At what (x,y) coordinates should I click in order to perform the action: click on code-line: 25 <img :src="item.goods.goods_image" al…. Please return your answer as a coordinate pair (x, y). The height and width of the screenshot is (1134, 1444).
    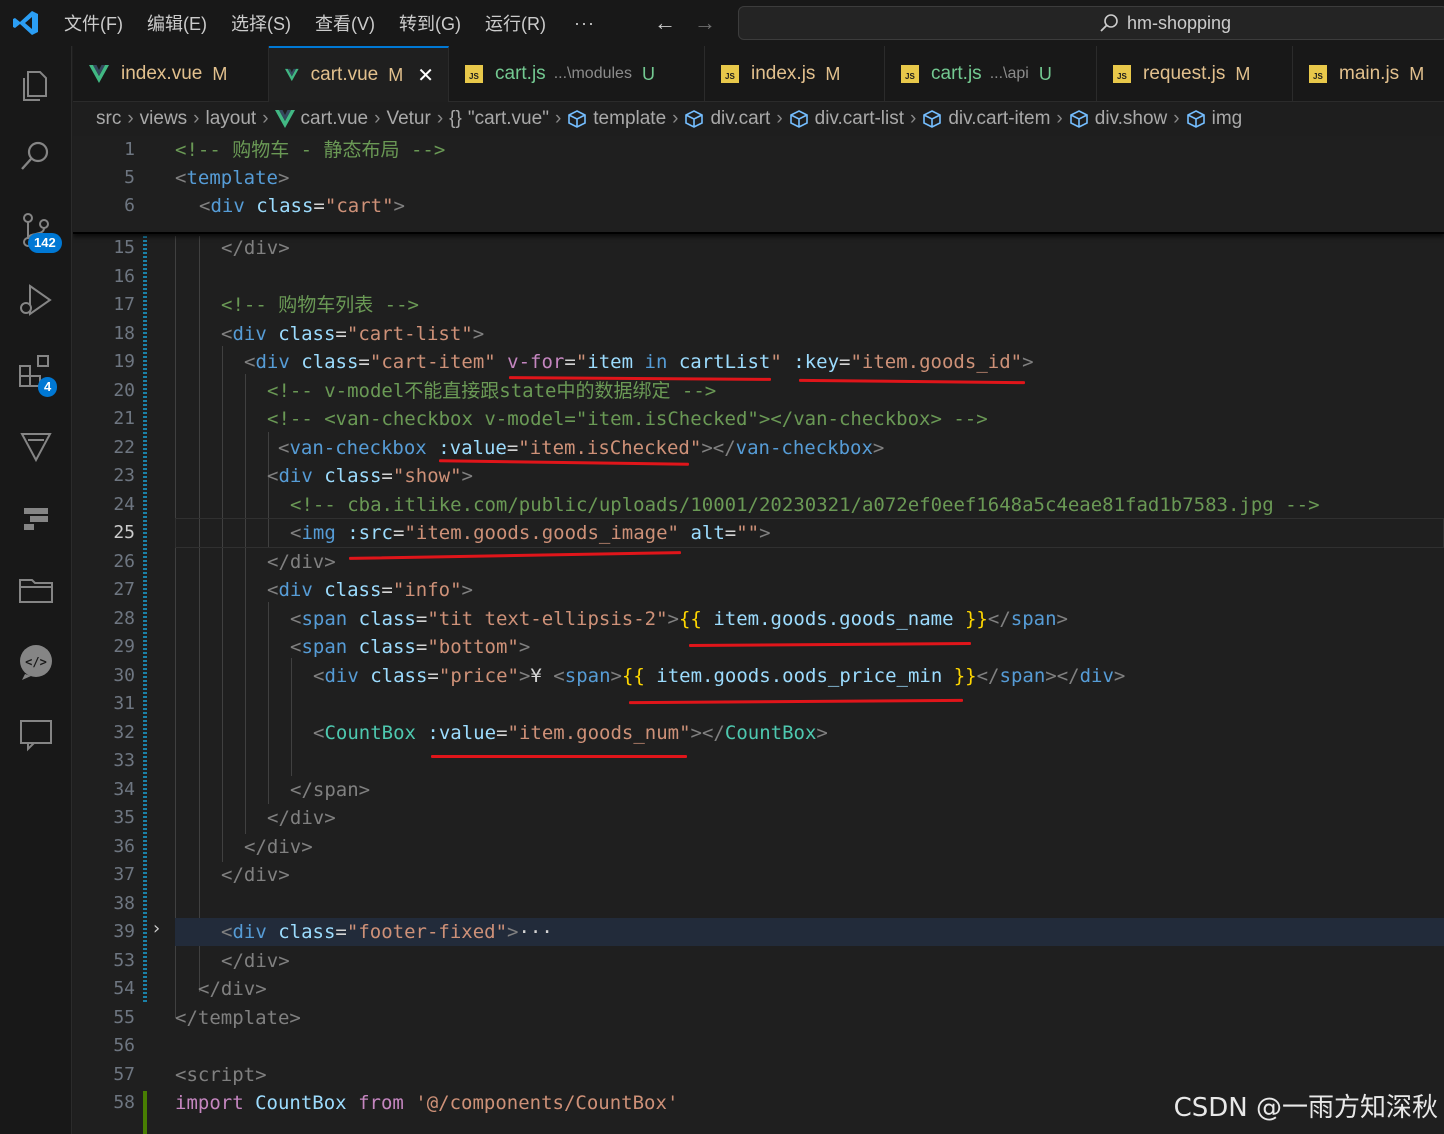
    Looking at the image, I should click on (758, 533).